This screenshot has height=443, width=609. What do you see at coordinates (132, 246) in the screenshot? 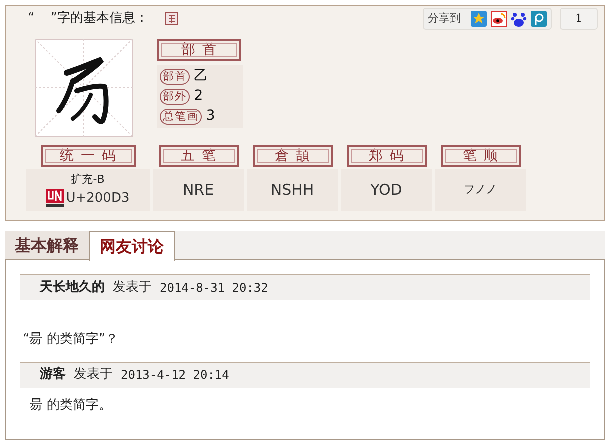
I see `tab: 网友讨论` at bounding box center [132, 246].